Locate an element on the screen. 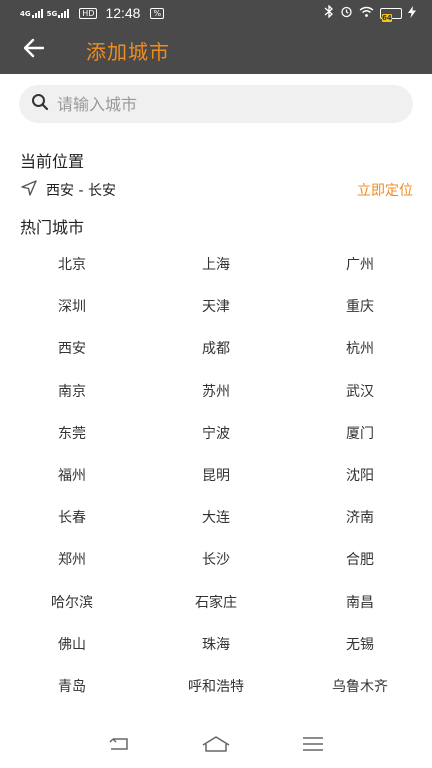 This screenshot has width=432, height=768. battery-icon: 64 is located at coordinates (391, 14).